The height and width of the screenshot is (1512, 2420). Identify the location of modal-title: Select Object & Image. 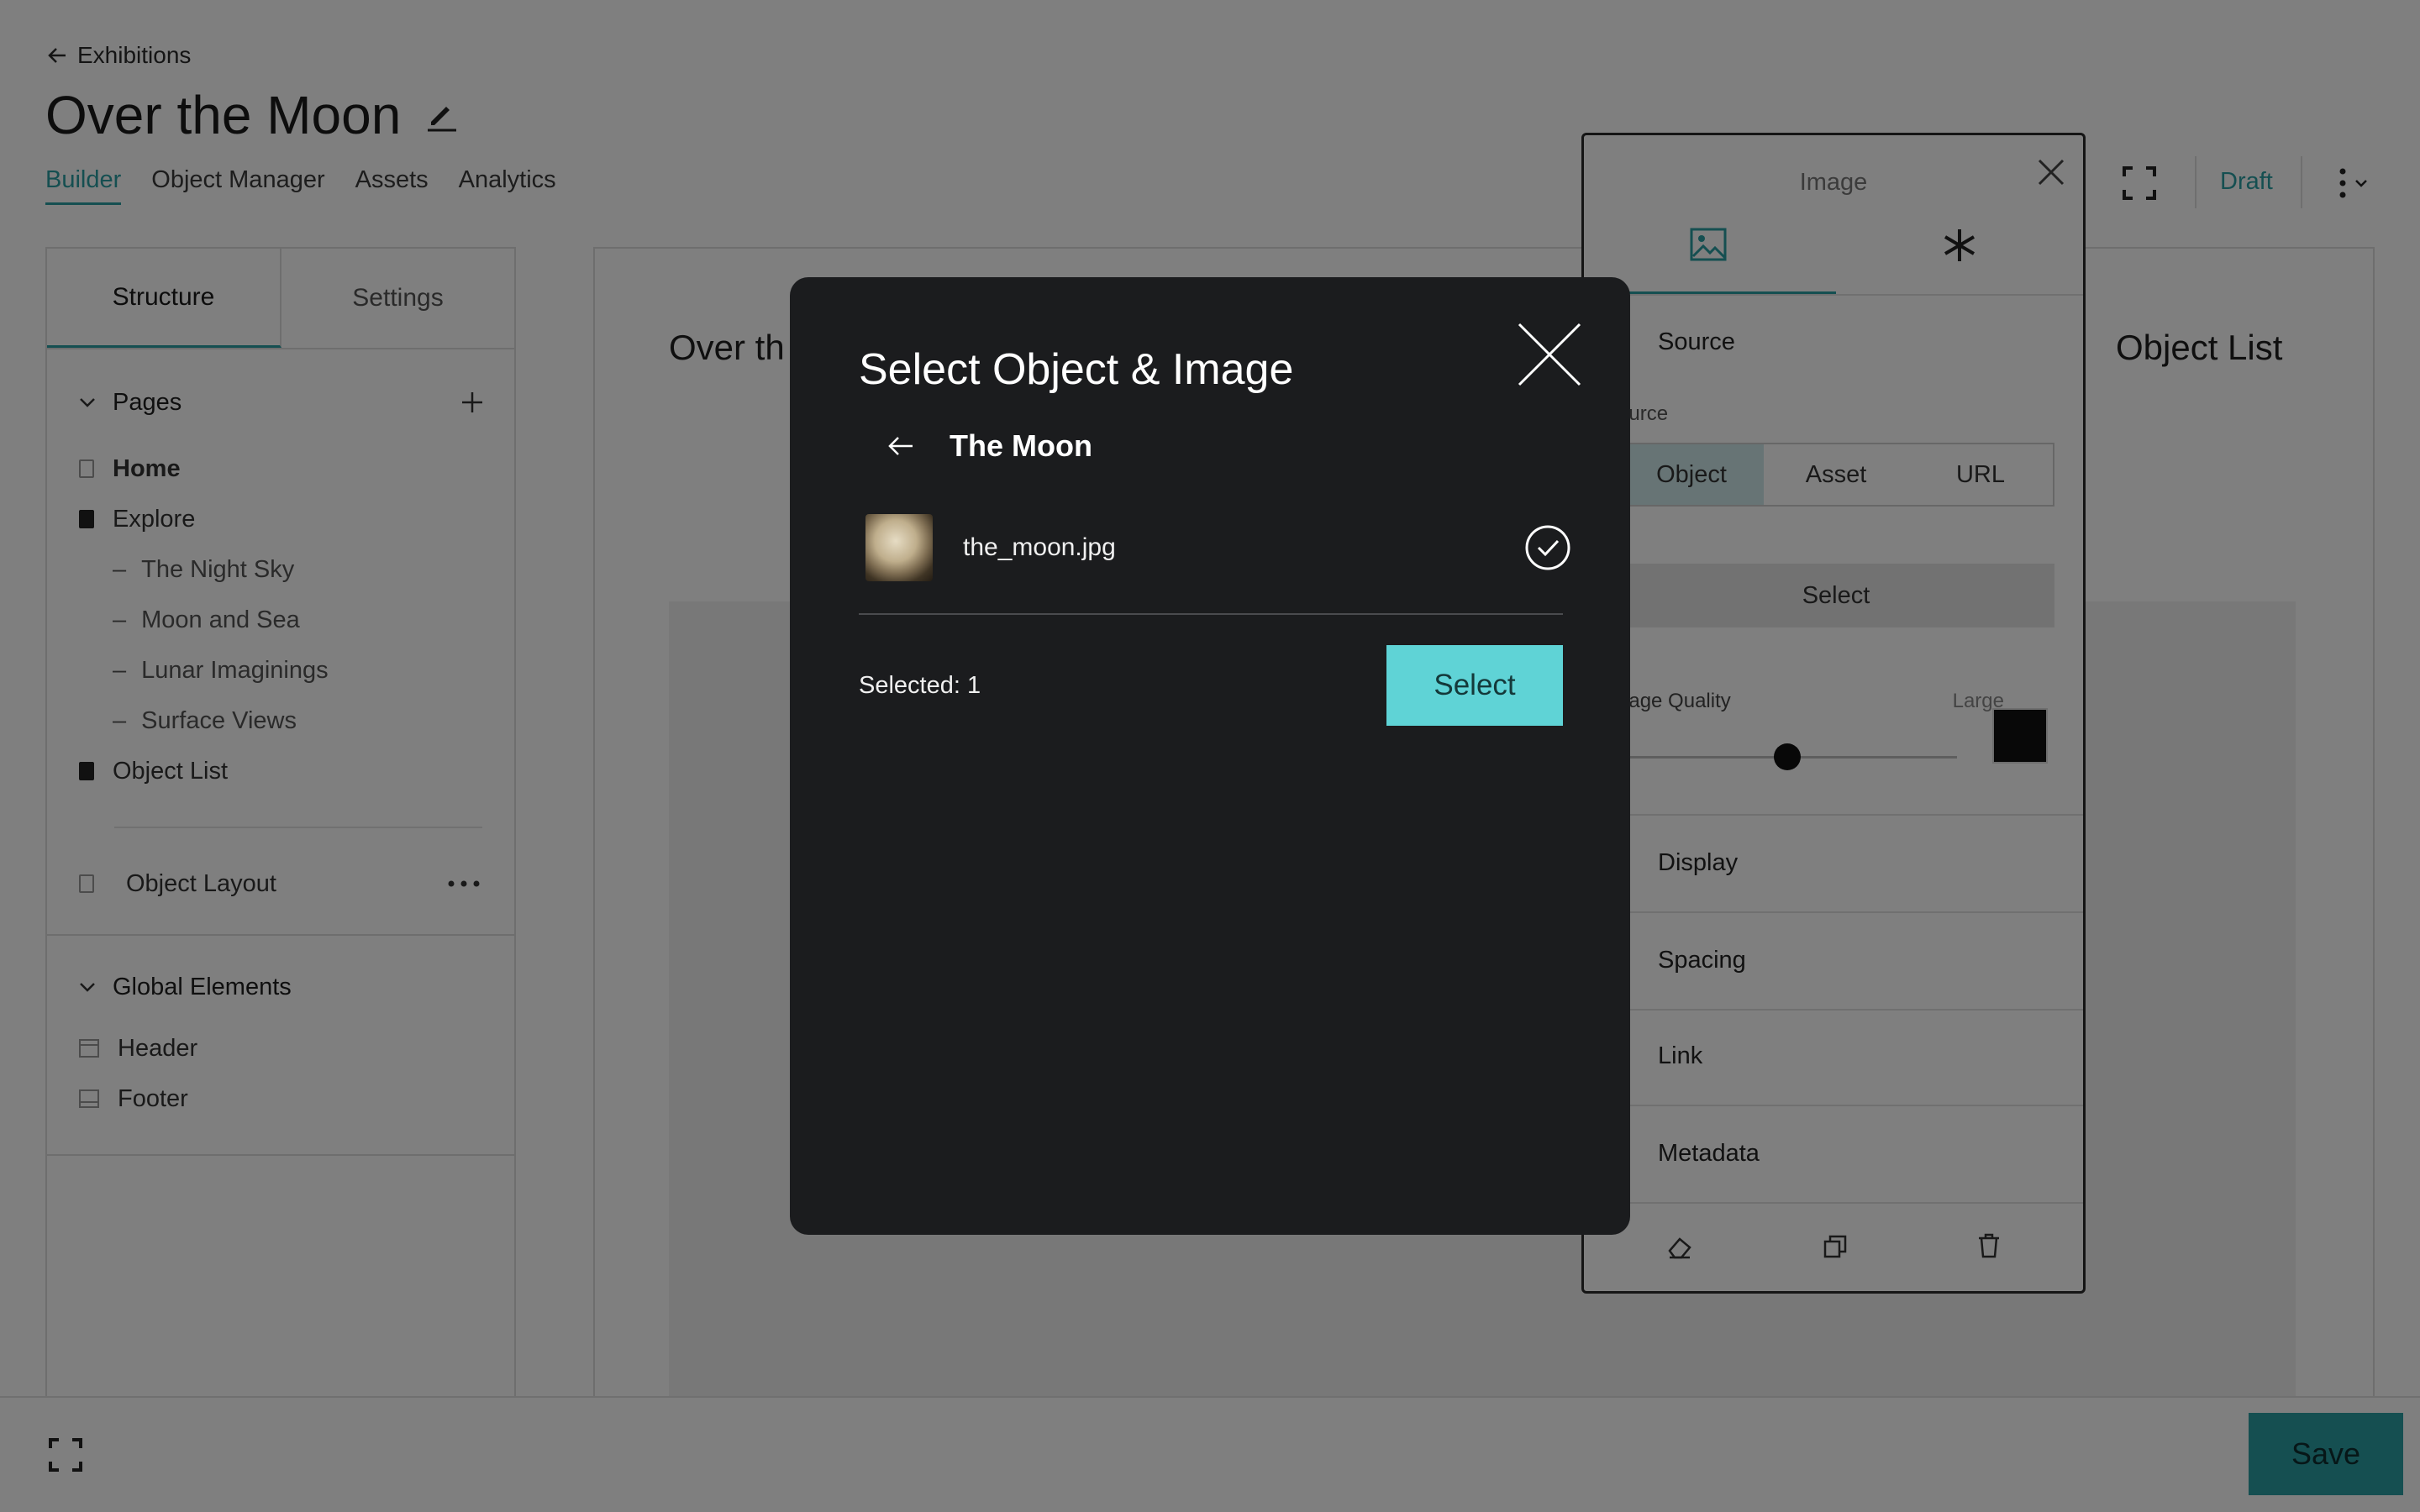
(1076, 369).